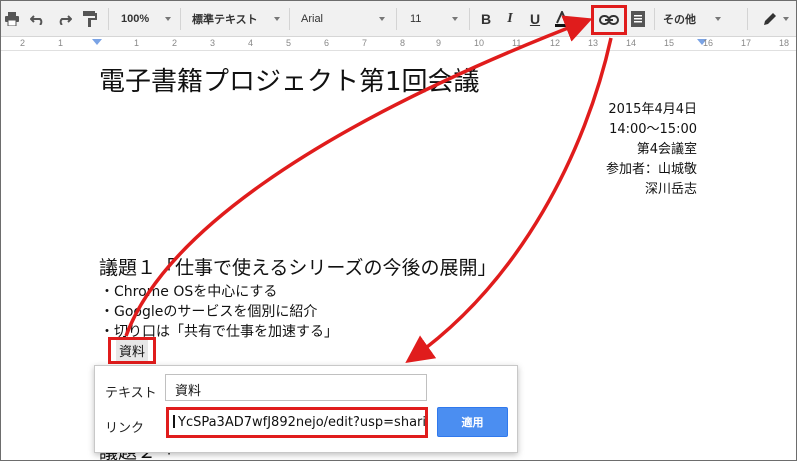 The height and width of the screenshot is (461, 797). I want to click on ruler-number: 11, so click(517, 43).